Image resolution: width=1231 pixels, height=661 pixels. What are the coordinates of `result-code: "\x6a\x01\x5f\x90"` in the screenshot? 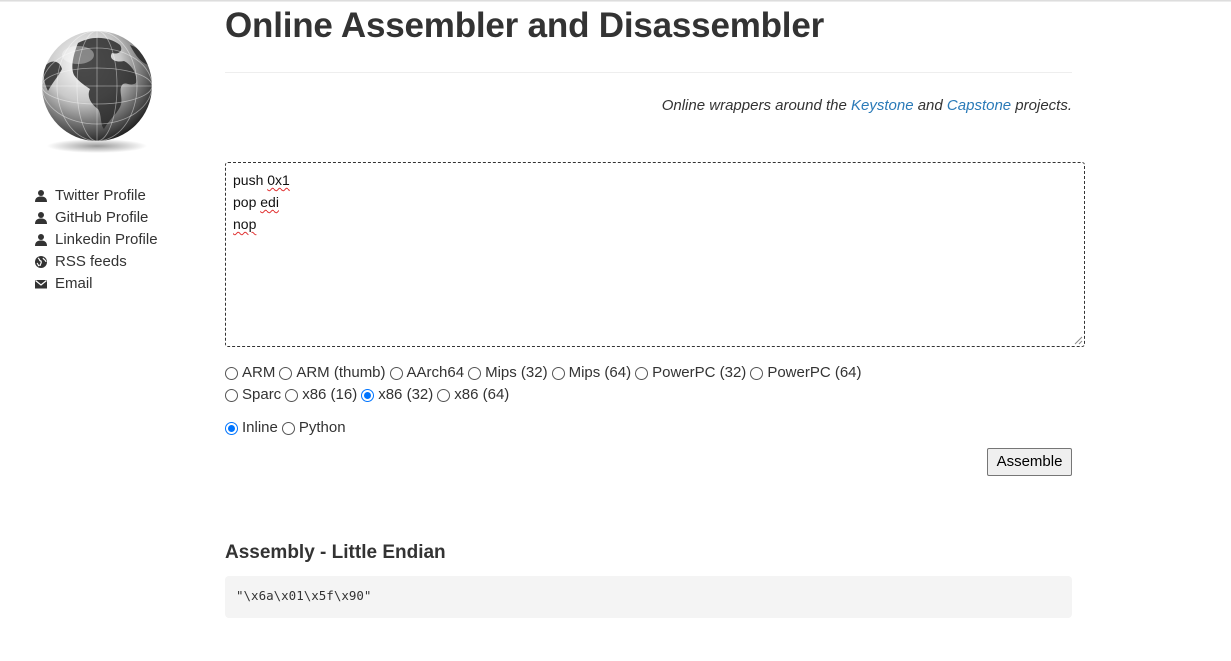 It's located at (648, 597).